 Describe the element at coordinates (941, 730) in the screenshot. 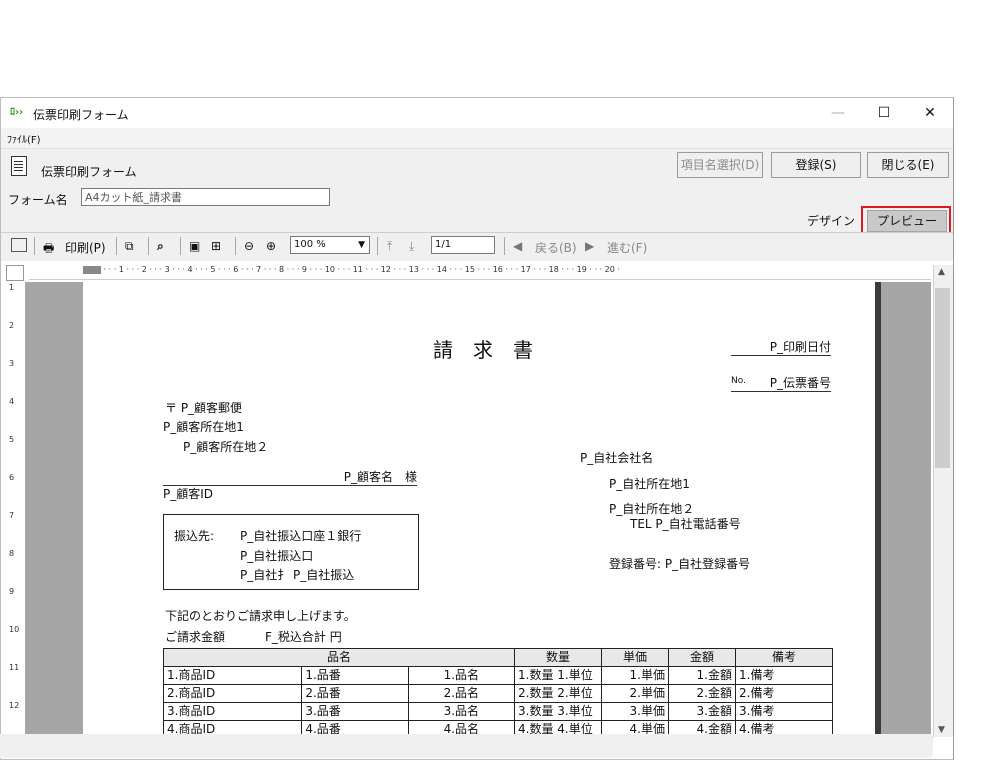

I see `scroll-down-icon: ▼` at that location.